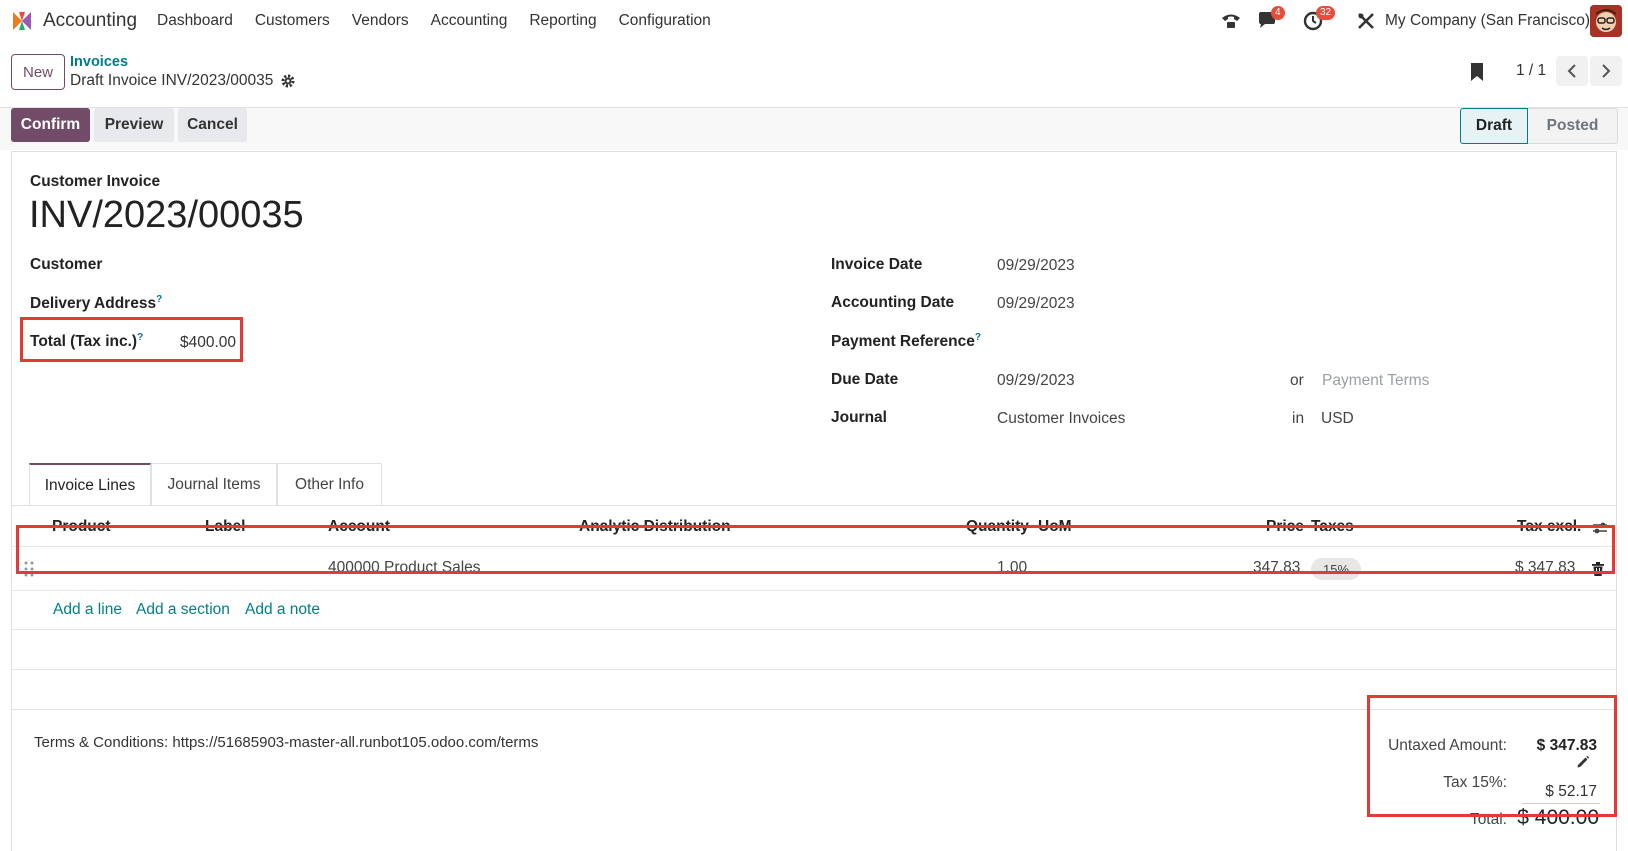 Image resolution: width=1628 pixels, height=851 pixels. I want to click on customer-field, so click(462, 265).